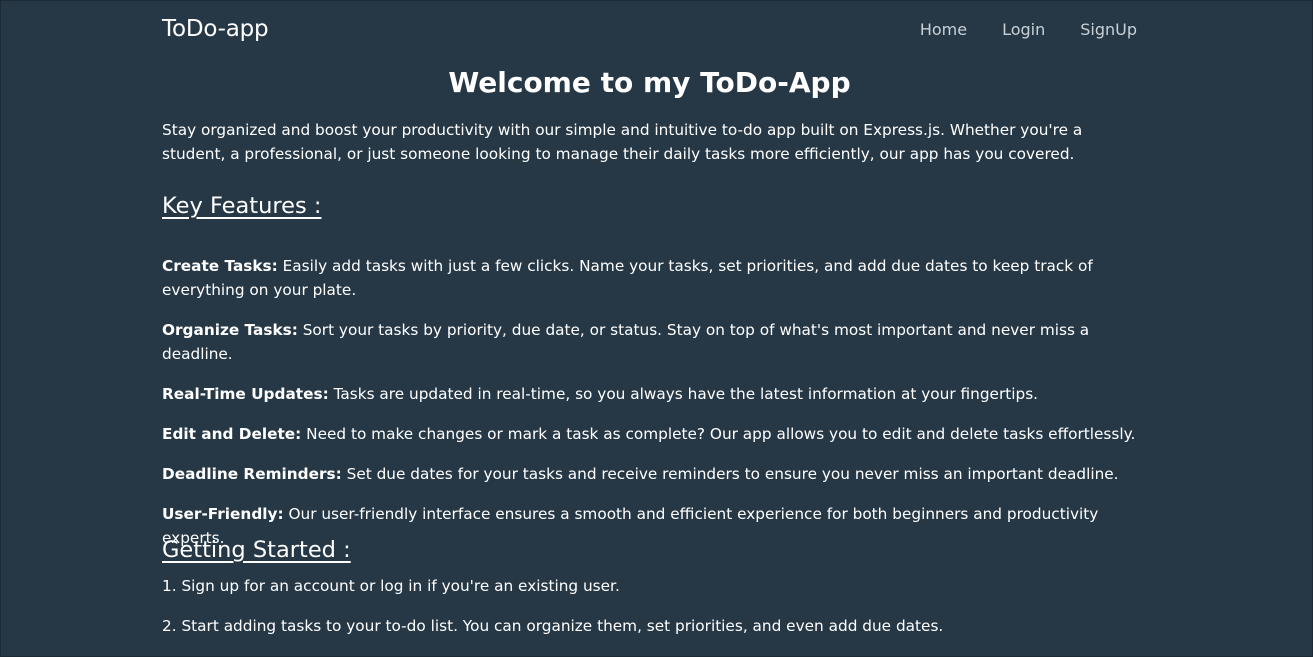 The image size is (1313, 657). I want to click on nav-signup-link: SignUp, so click(1108, 29).